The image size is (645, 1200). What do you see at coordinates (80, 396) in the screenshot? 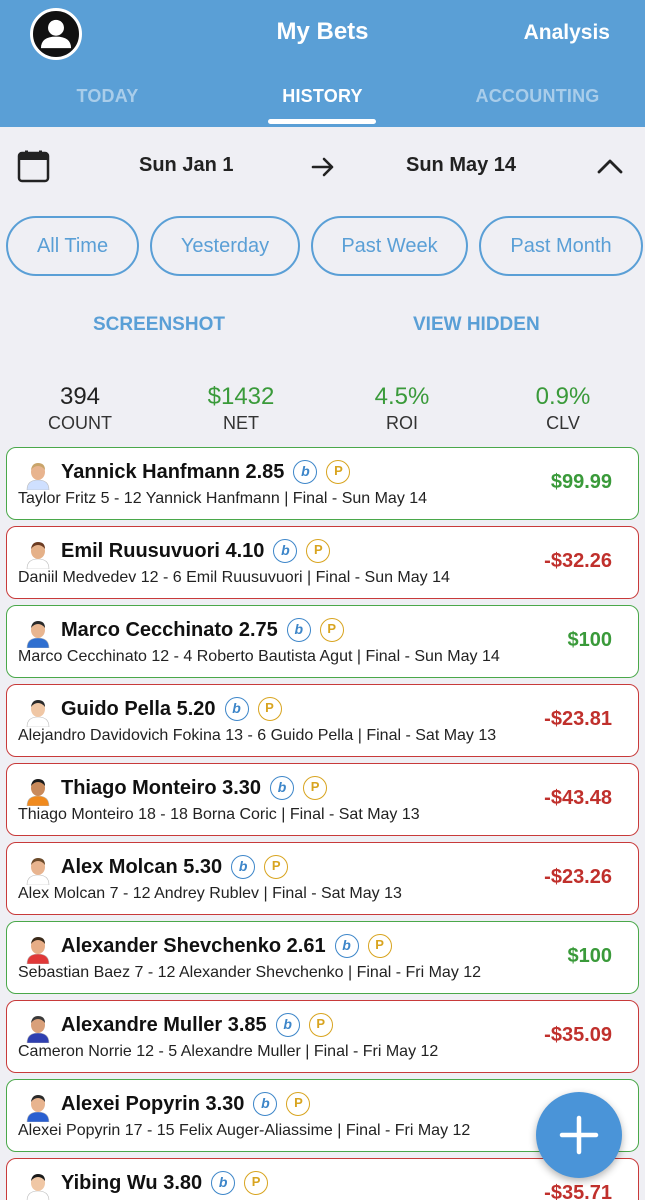
I see `stat-count-value: 394` at bounding box center [80, 396].